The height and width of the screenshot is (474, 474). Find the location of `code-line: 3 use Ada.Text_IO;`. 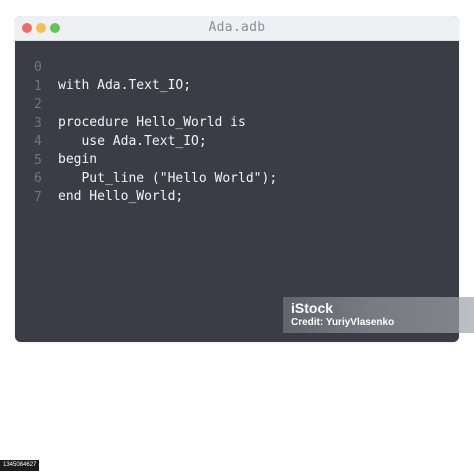

code-line: 3 use Ada.Text_IO; is located at coordinates (111, 123).